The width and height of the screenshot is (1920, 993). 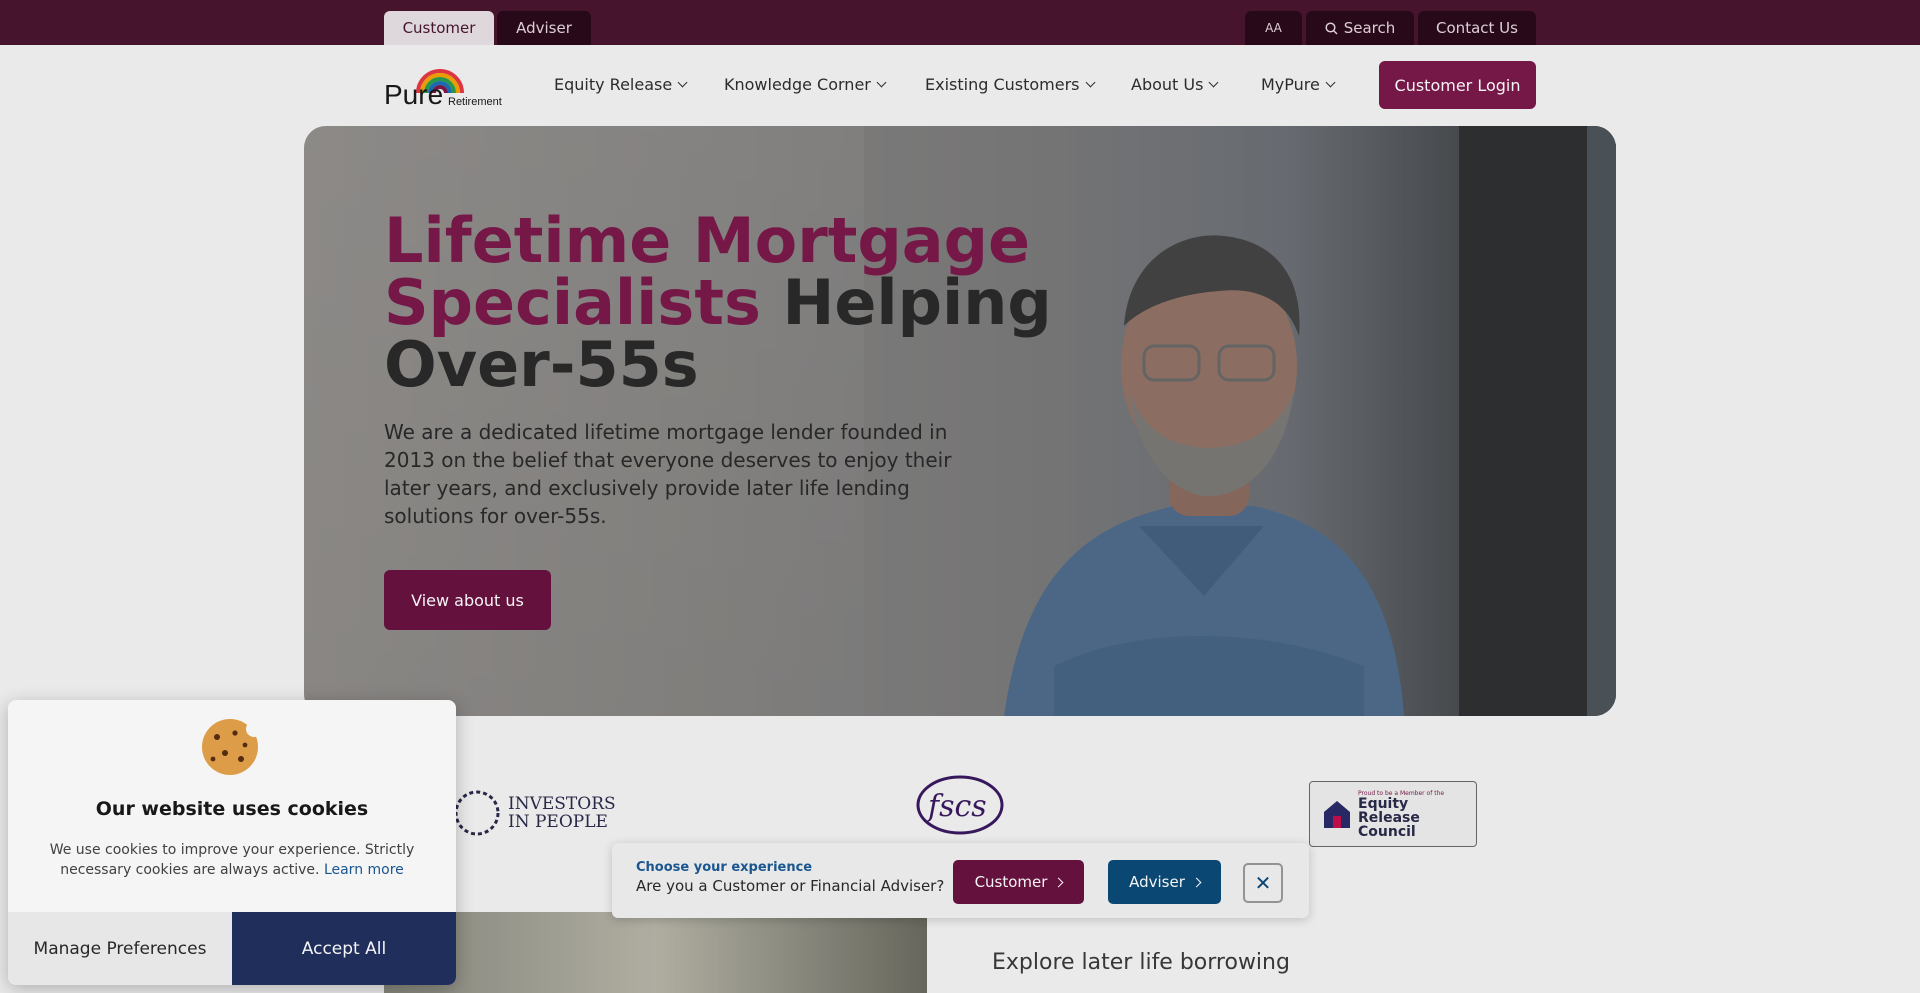 I want to click on text-size-label: AA, so click(x=1273, y=28).